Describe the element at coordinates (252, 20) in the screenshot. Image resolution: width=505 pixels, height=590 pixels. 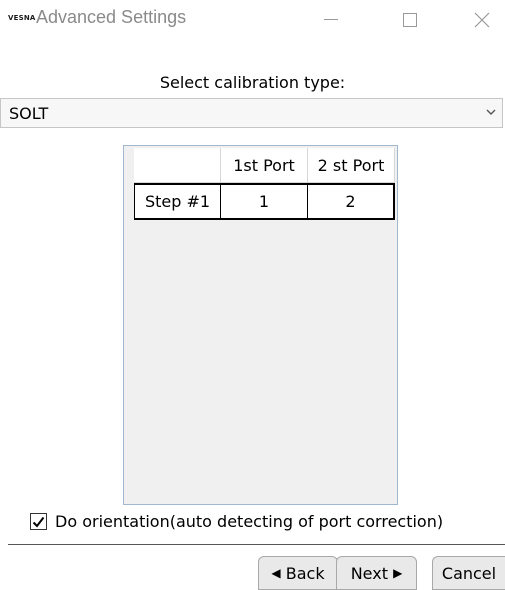
I see `title-bar: VESNA Advanced Settings` at that location.